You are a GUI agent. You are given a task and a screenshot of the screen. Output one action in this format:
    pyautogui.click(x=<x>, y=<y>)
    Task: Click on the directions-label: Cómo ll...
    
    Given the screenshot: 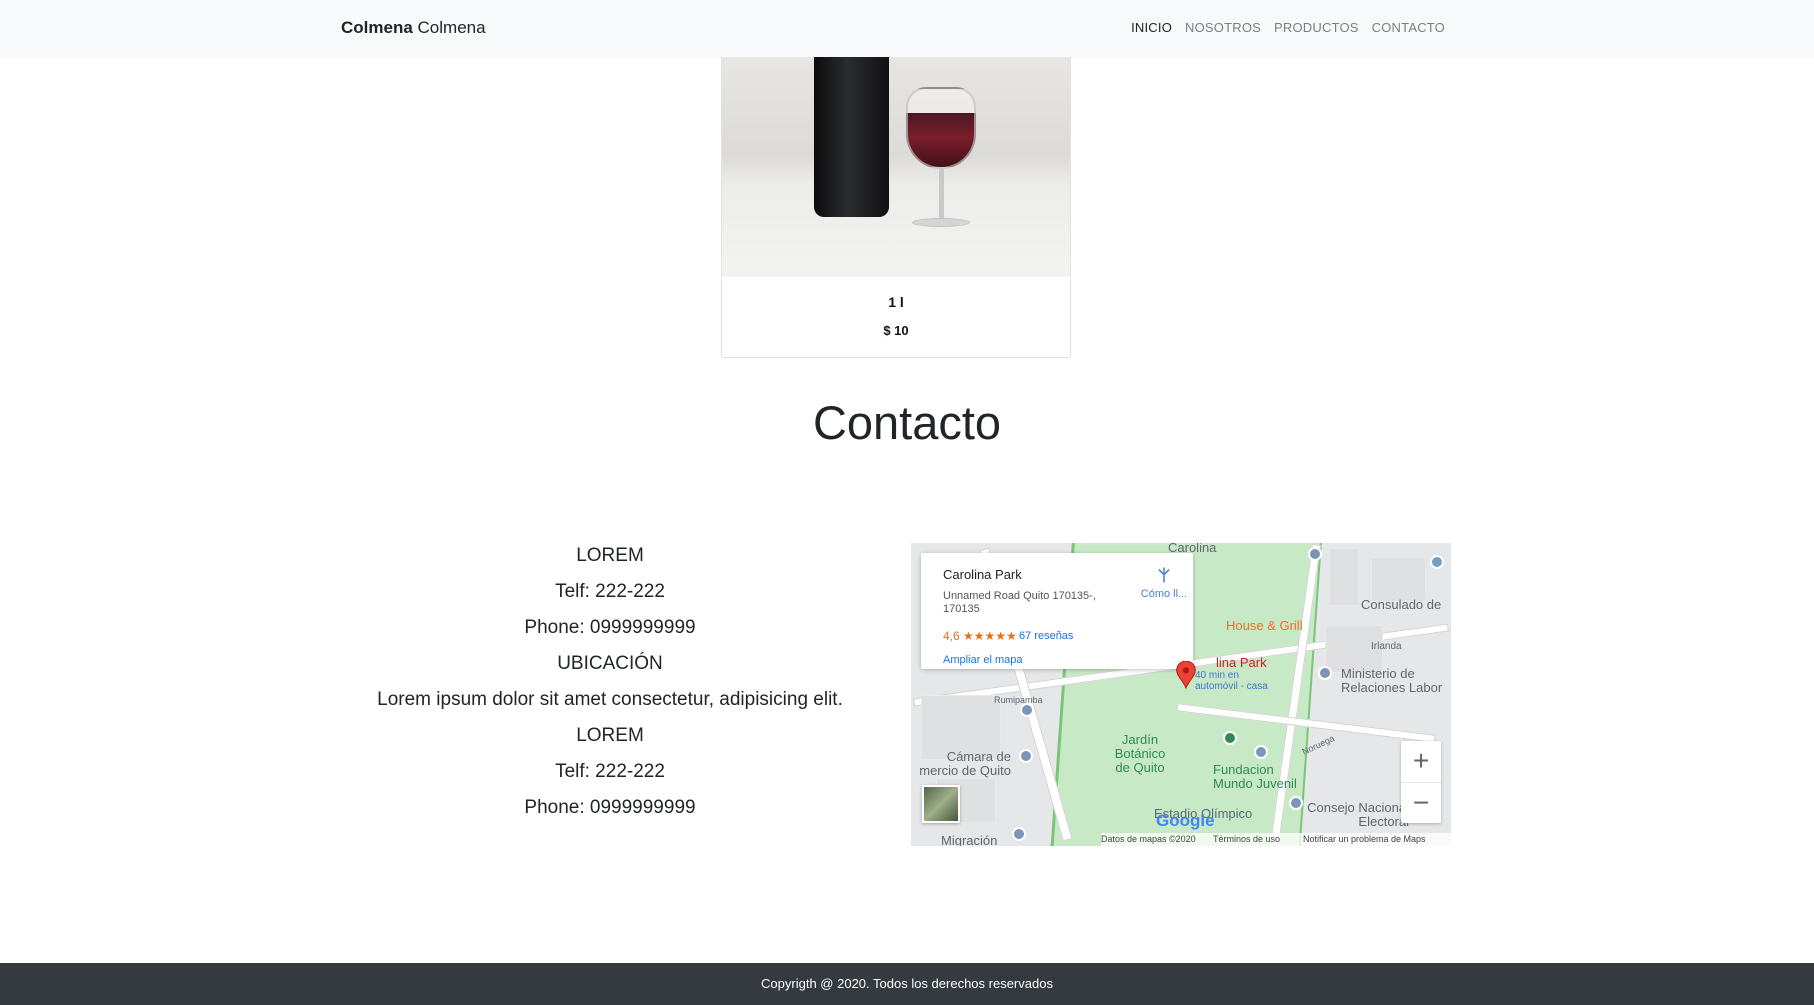 What is the action you would take?
    pyautogui.click(x=1164, y=594)
    